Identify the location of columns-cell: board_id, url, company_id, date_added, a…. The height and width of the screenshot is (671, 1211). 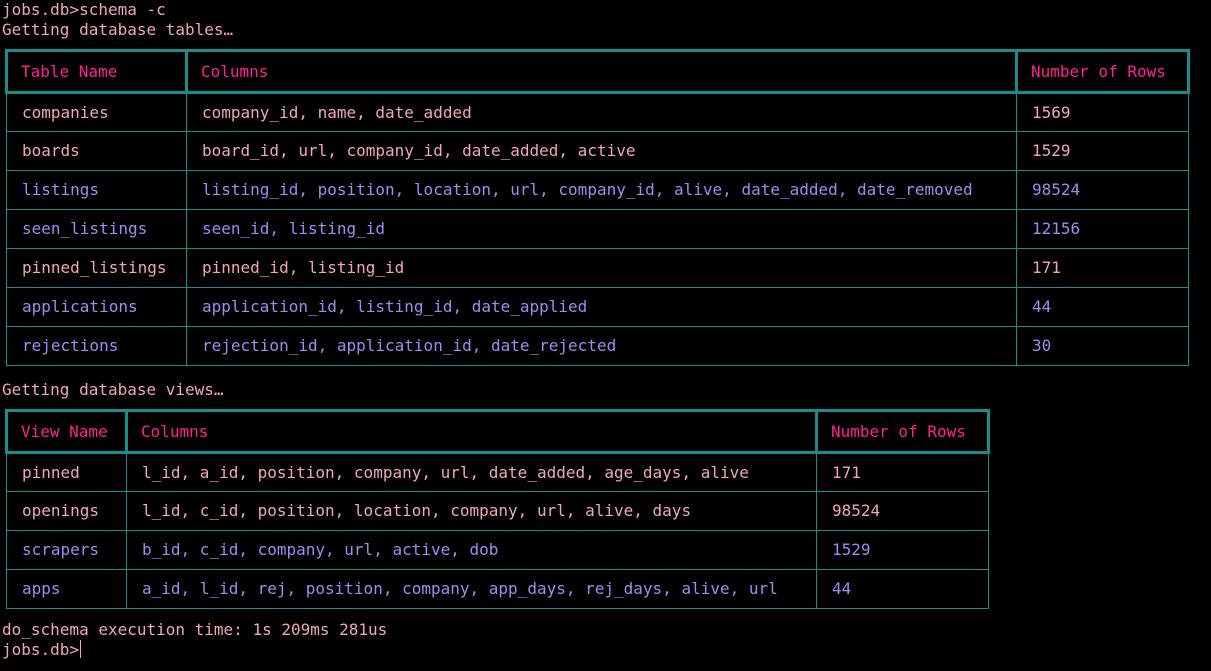
(601, 151).